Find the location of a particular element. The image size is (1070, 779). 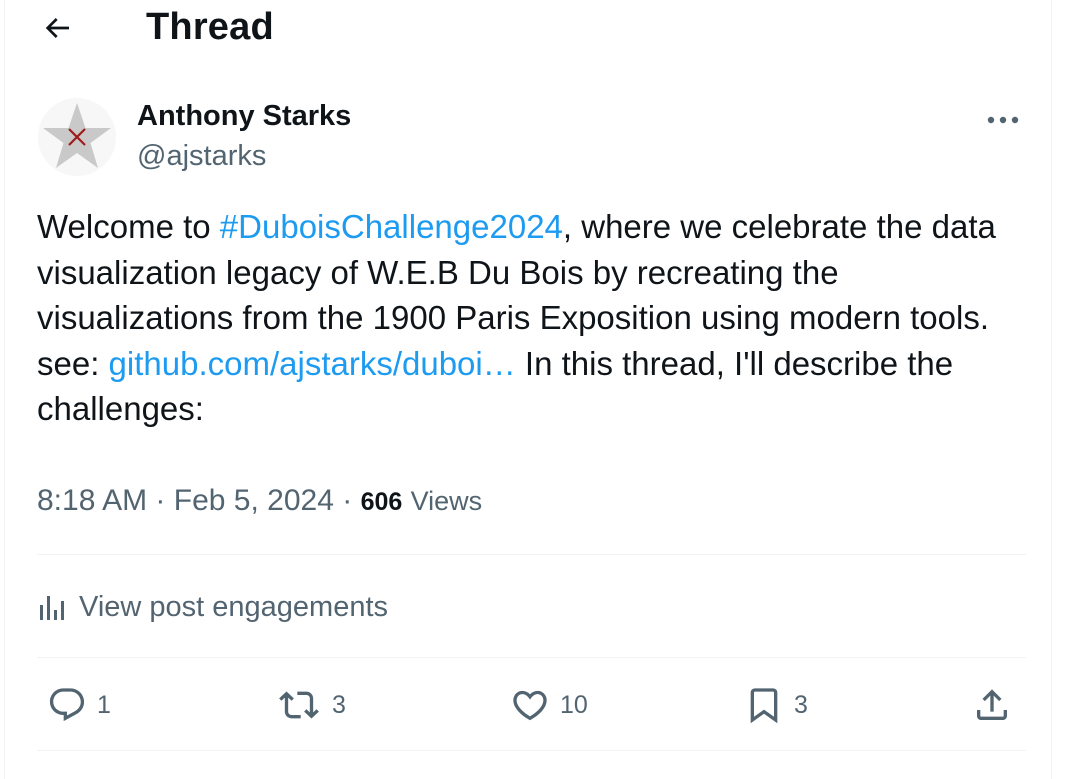

views-label: Views is located at coordinates (446, 501).